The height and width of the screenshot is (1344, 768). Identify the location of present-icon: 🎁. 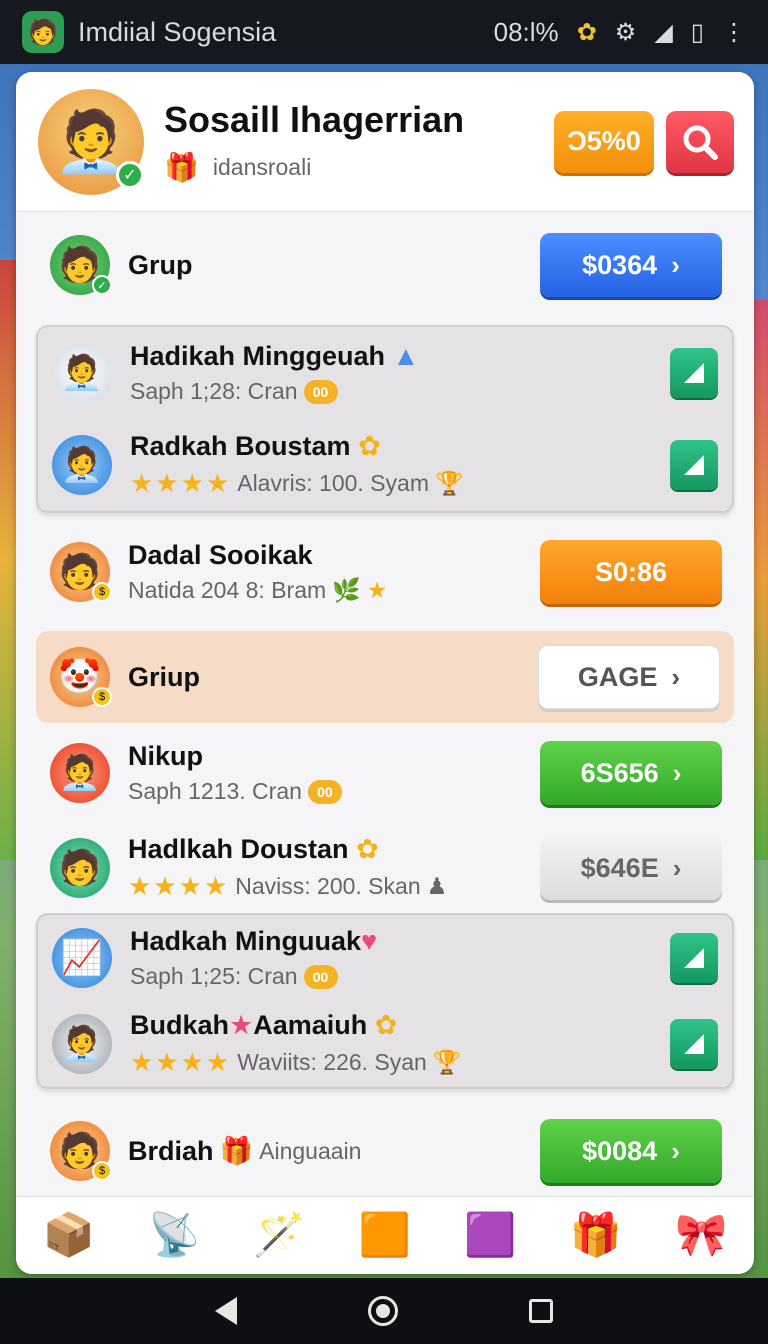
(596, 1235).